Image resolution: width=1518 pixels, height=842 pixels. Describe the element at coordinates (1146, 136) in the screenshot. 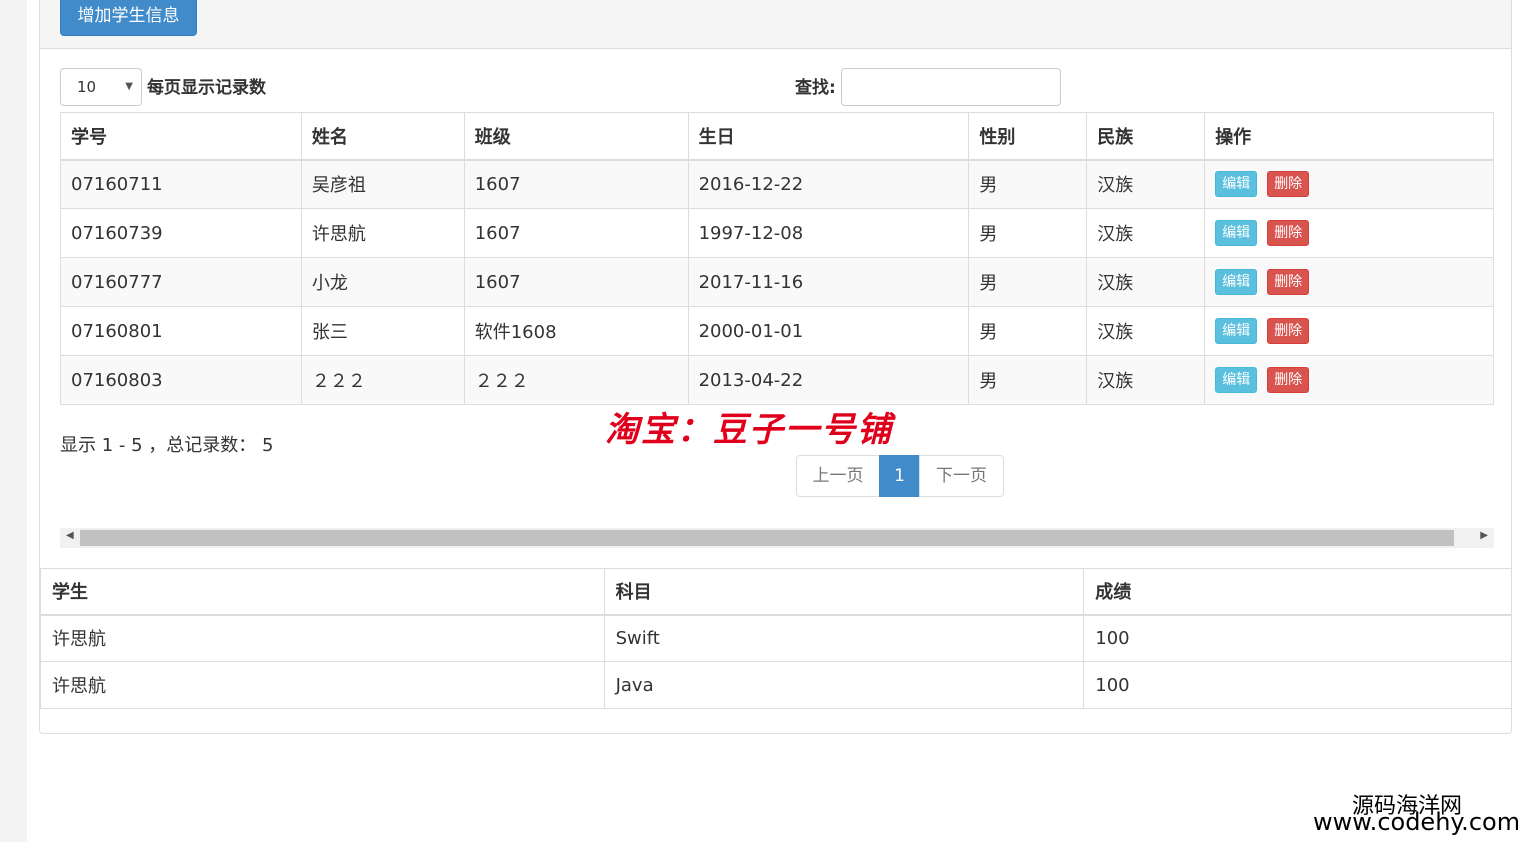

I see `header-ethnicity: 民族` at that location.